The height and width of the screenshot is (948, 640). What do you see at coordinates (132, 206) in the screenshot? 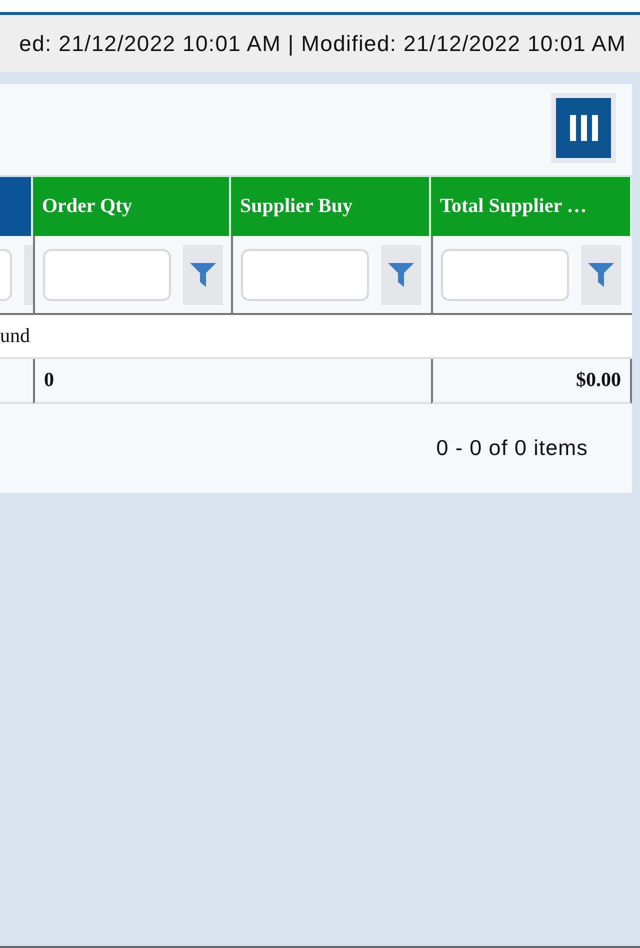
I see `column-header: Order Qty` at bounding box center [132, 206].